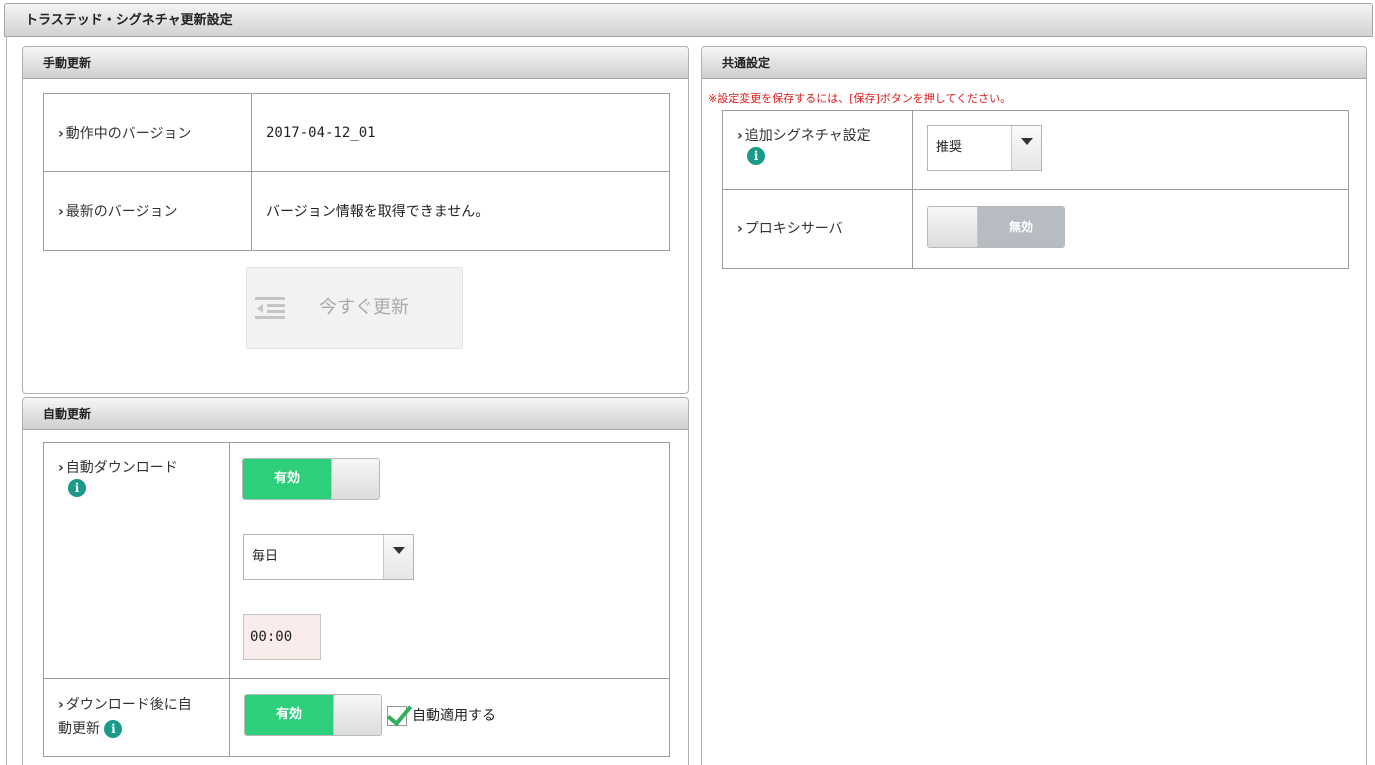  I want to click on proxy-label-cell: › プロキシサーバ, so click(817, 229).